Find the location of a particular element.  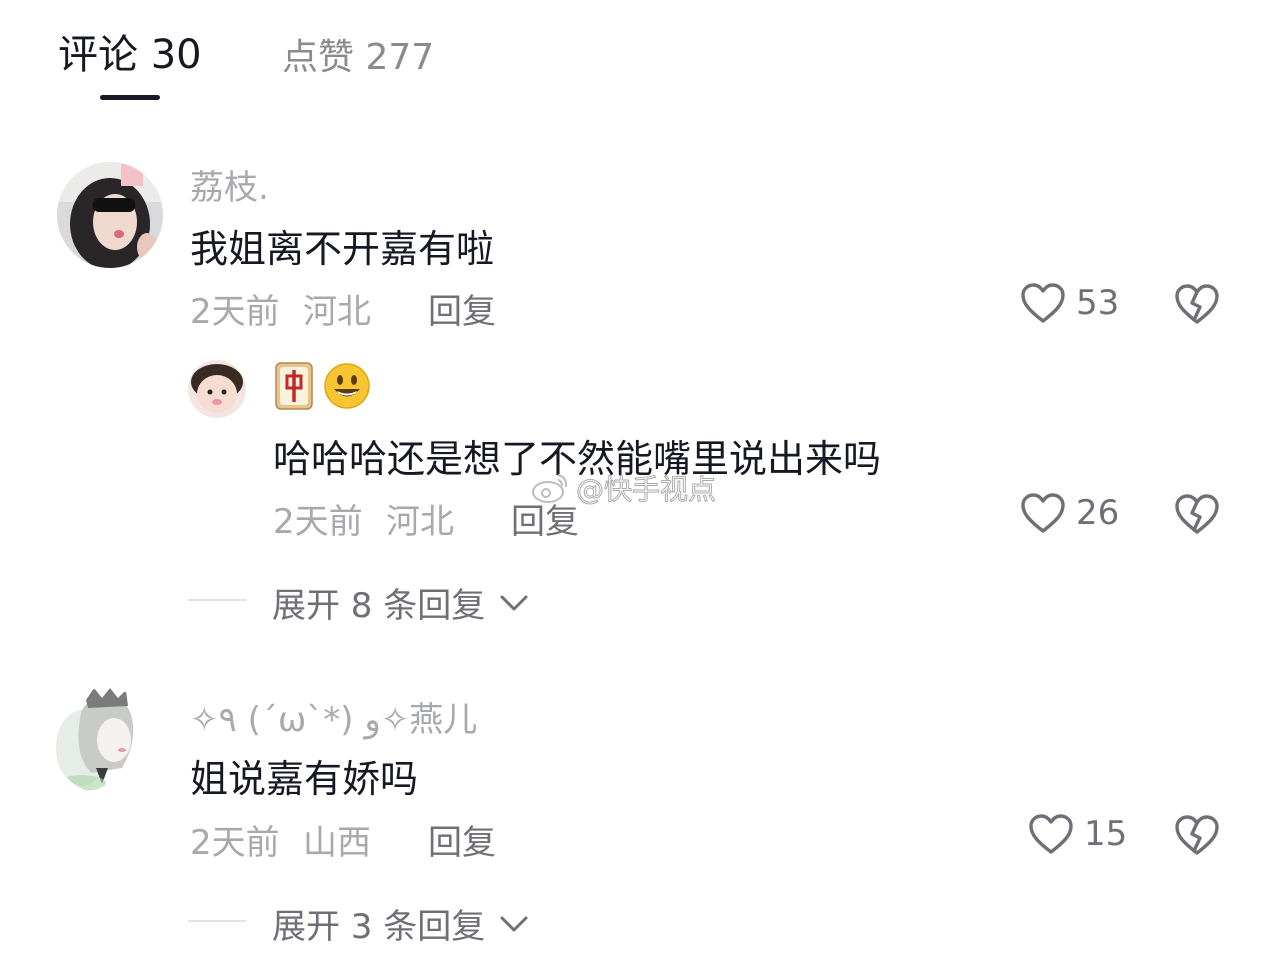

weibo-icon is located at coordinates (550, 488).